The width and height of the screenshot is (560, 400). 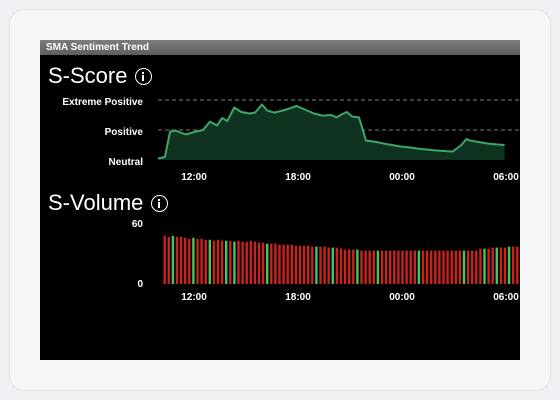 I want to click on volume-xtick-1200: 12:00, so click(x=194, y=297).